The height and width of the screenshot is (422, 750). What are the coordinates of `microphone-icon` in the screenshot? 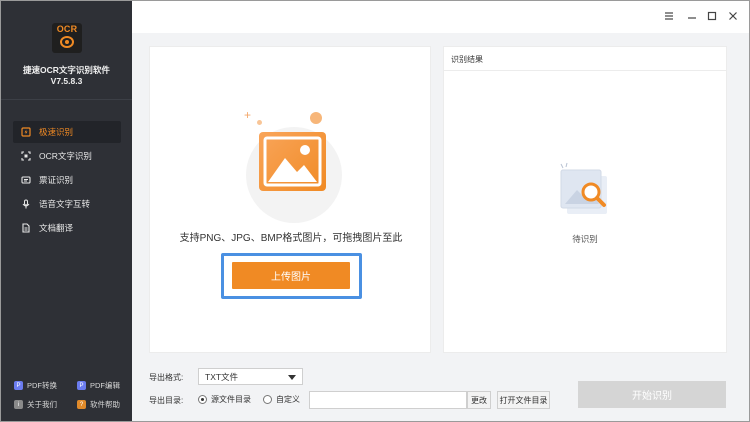 It's located at (26, 204).